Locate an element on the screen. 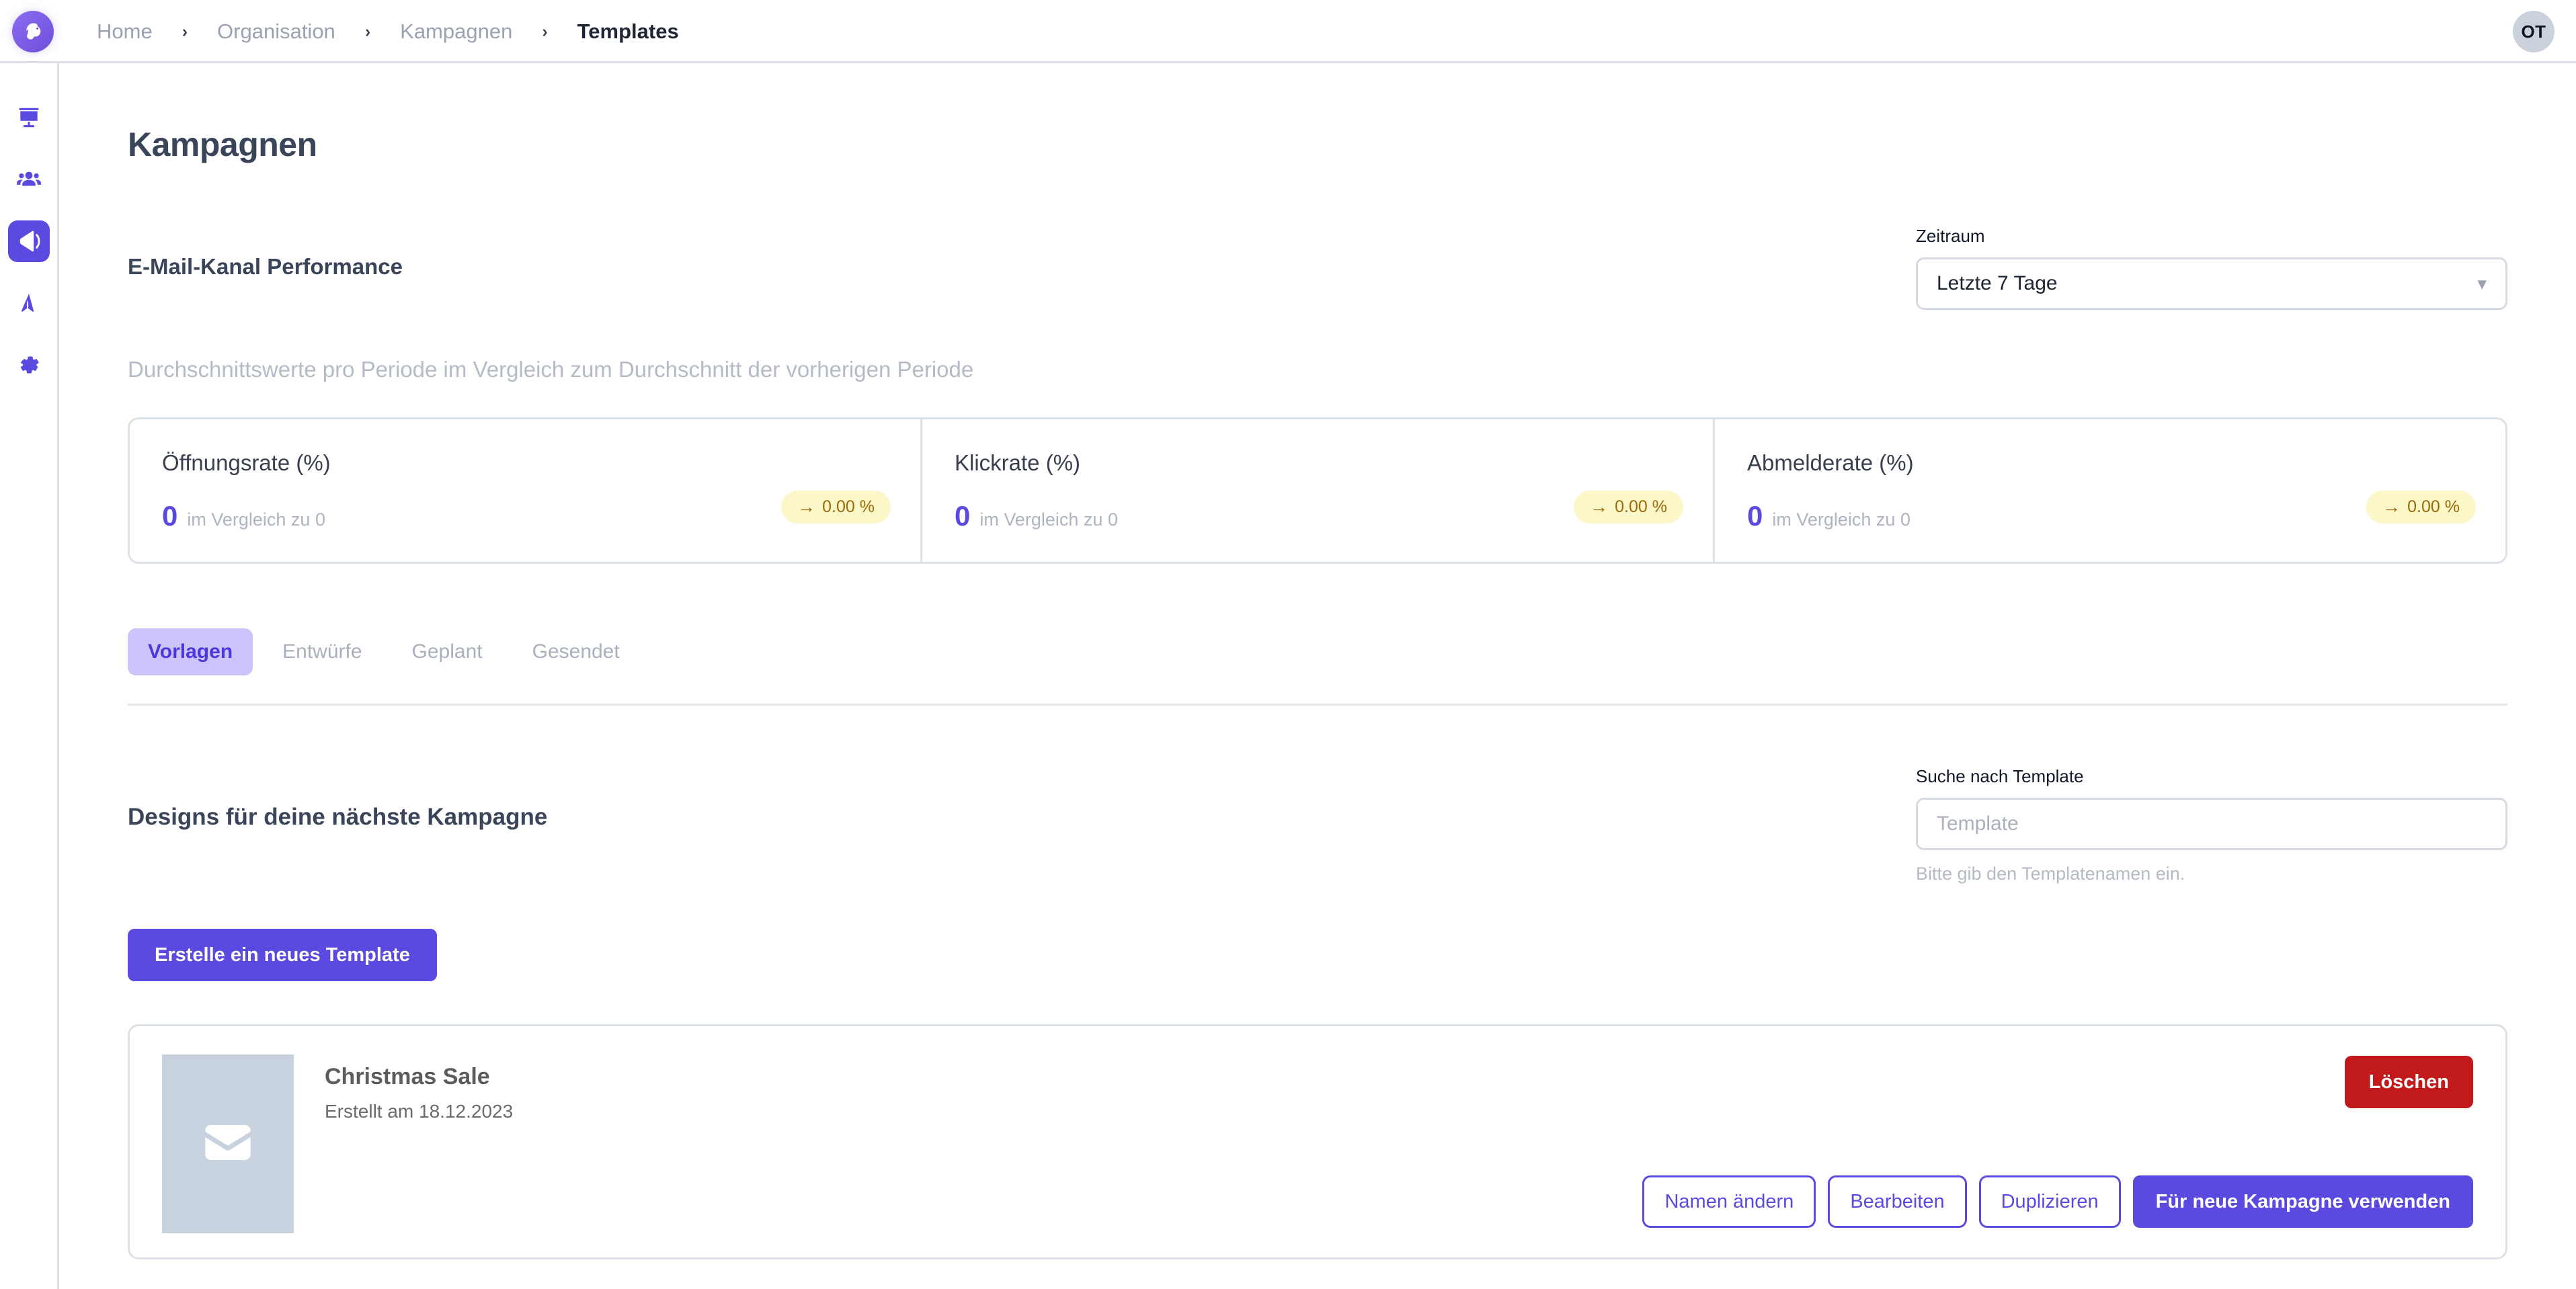  avatar: OT is located at coordinates (2533, 31).